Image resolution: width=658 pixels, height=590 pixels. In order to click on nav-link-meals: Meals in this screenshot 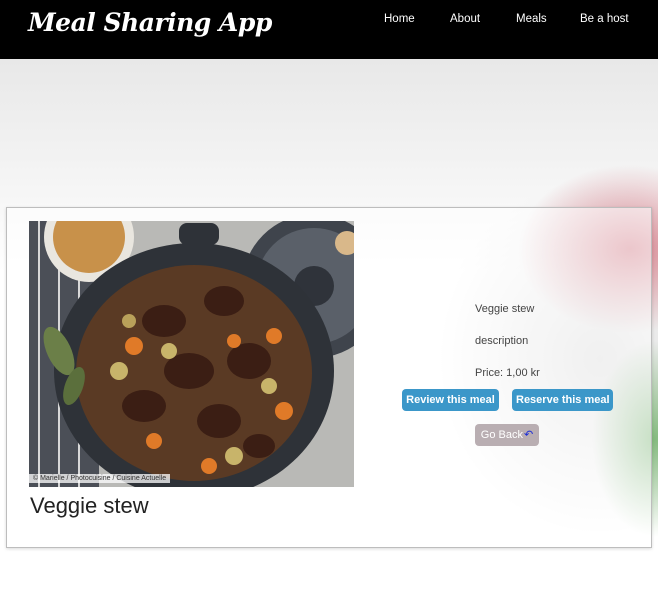, I will do `click(531, 19)`.